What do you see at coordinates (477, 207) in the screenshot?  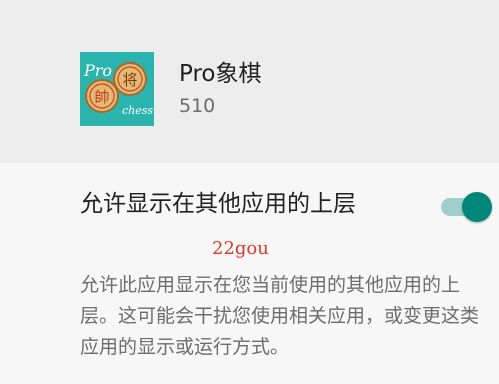 I see `toggle-thumb` at bounding box center [477, 207].